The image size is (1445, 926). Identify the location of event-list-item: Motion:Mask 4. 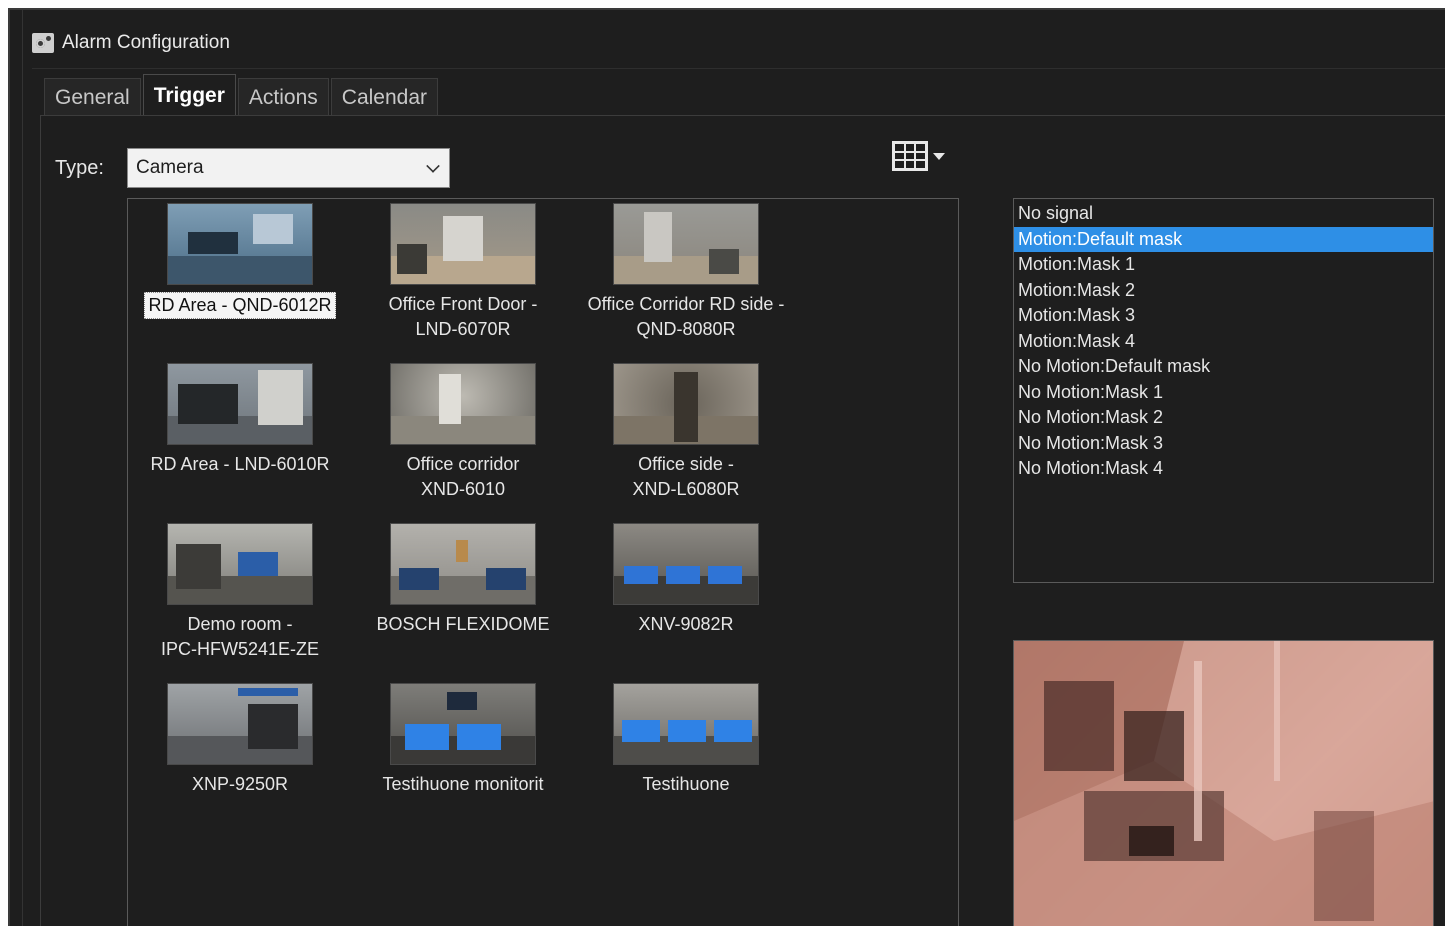
(1223, 342).